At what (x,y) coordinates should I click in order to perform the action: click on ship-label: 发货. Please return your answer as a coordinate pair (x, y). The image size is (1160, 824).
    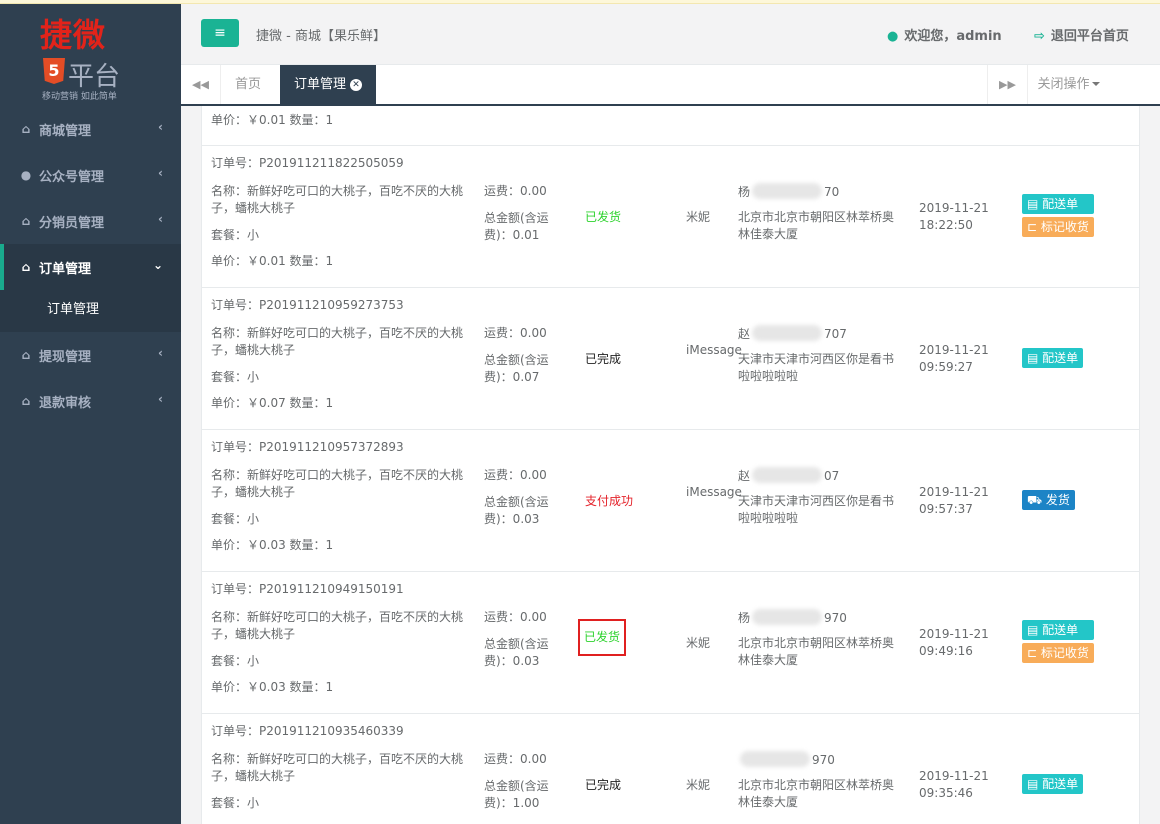
    Looking at the image, I should click on (1057, 500).